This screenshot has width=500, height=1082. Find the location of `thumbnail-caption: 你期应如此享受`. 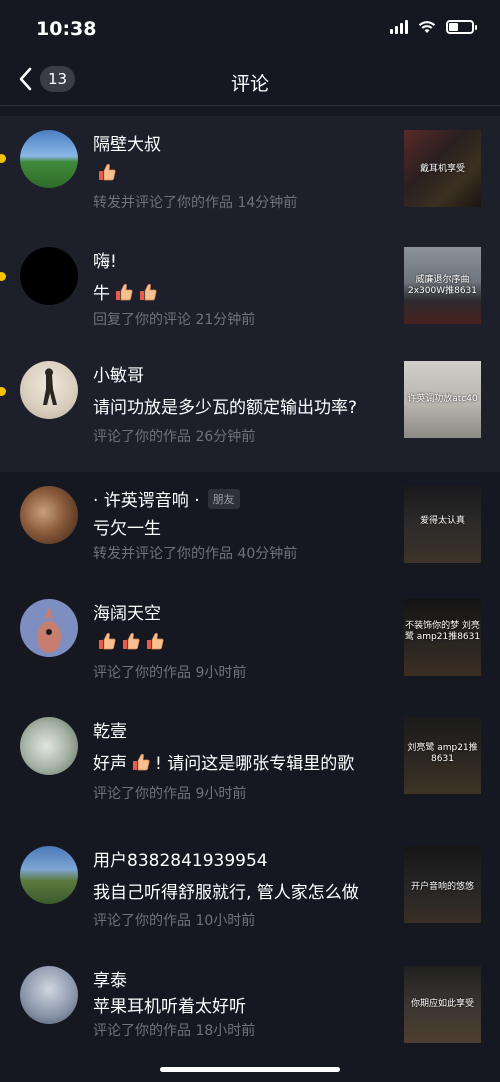

thumbnail-caption: 你期应如此享受 is located at coordinates (442, 1004).